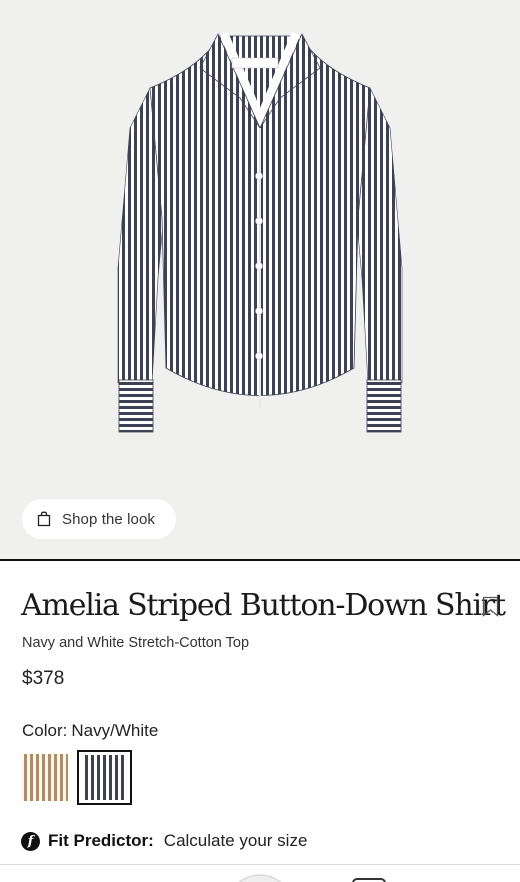 The width and height of the screenshot is (520, 882). Describe the element at coordinates (263, 605) in the screenshot. I see `product-title: Amelia Striped Button-Down Shirt` at that location.